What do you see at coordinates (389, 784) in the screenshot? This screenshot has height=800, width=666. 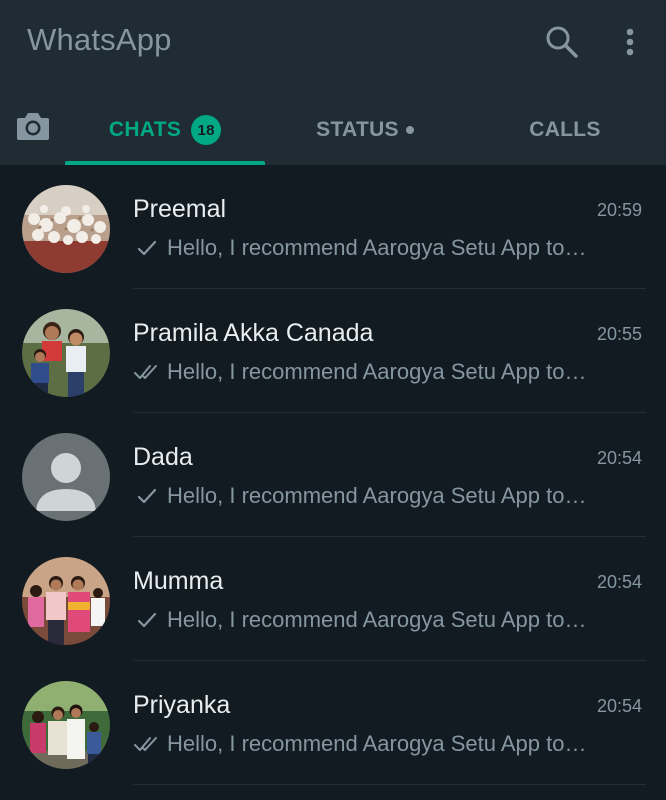 I see `row-divider` at bounding box center [389, 784].